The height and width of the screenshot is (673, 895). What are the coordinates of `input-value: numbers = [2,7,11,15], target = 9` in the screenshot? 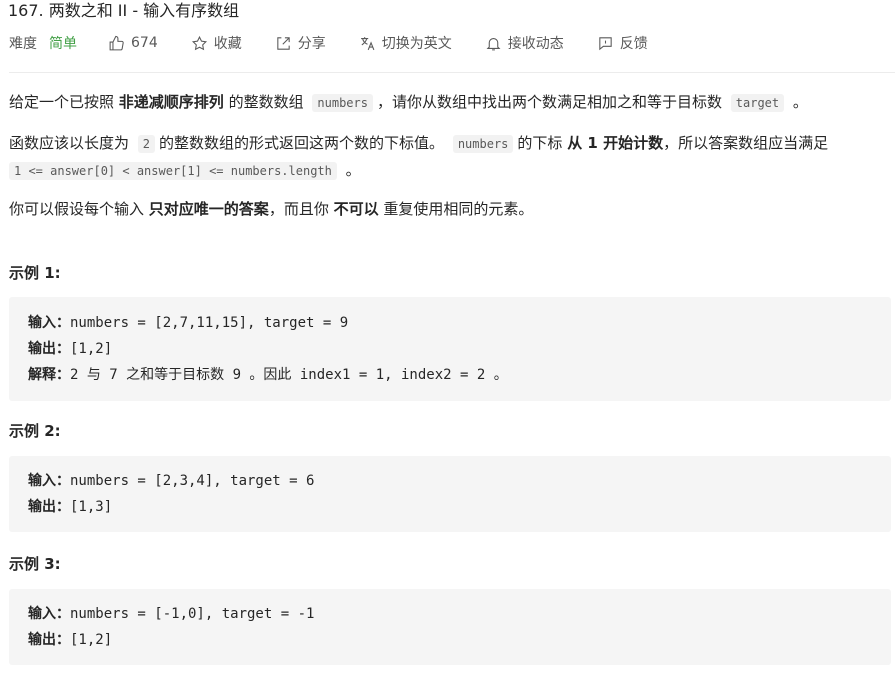 It's located at (209, 323).